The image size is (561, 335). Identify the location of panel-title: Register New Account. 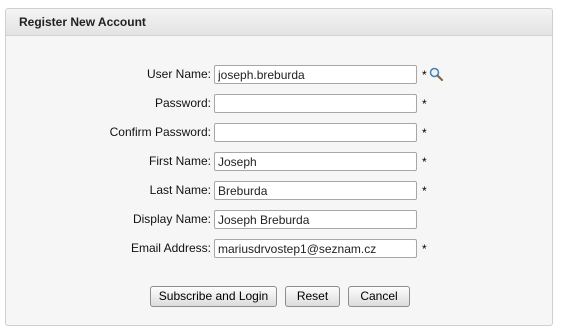
(82, 22).